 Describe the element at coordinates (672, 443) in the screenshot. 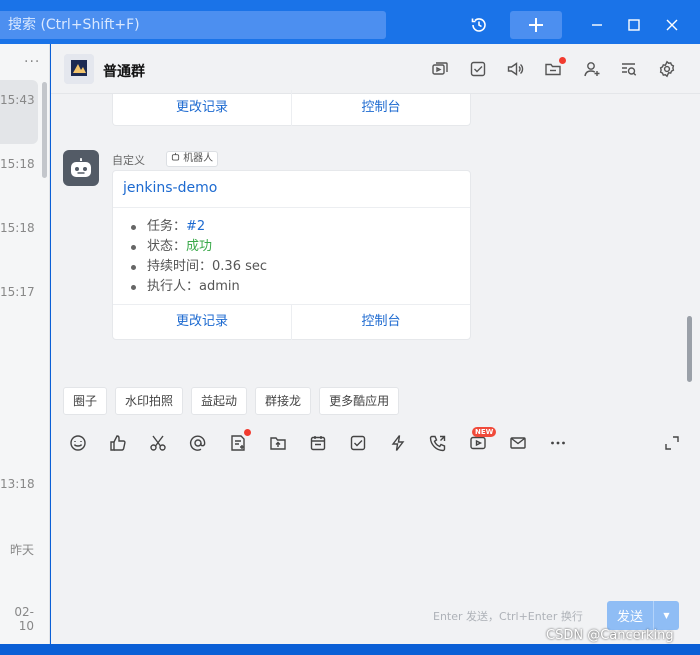

I see `expand-icon` at that location.